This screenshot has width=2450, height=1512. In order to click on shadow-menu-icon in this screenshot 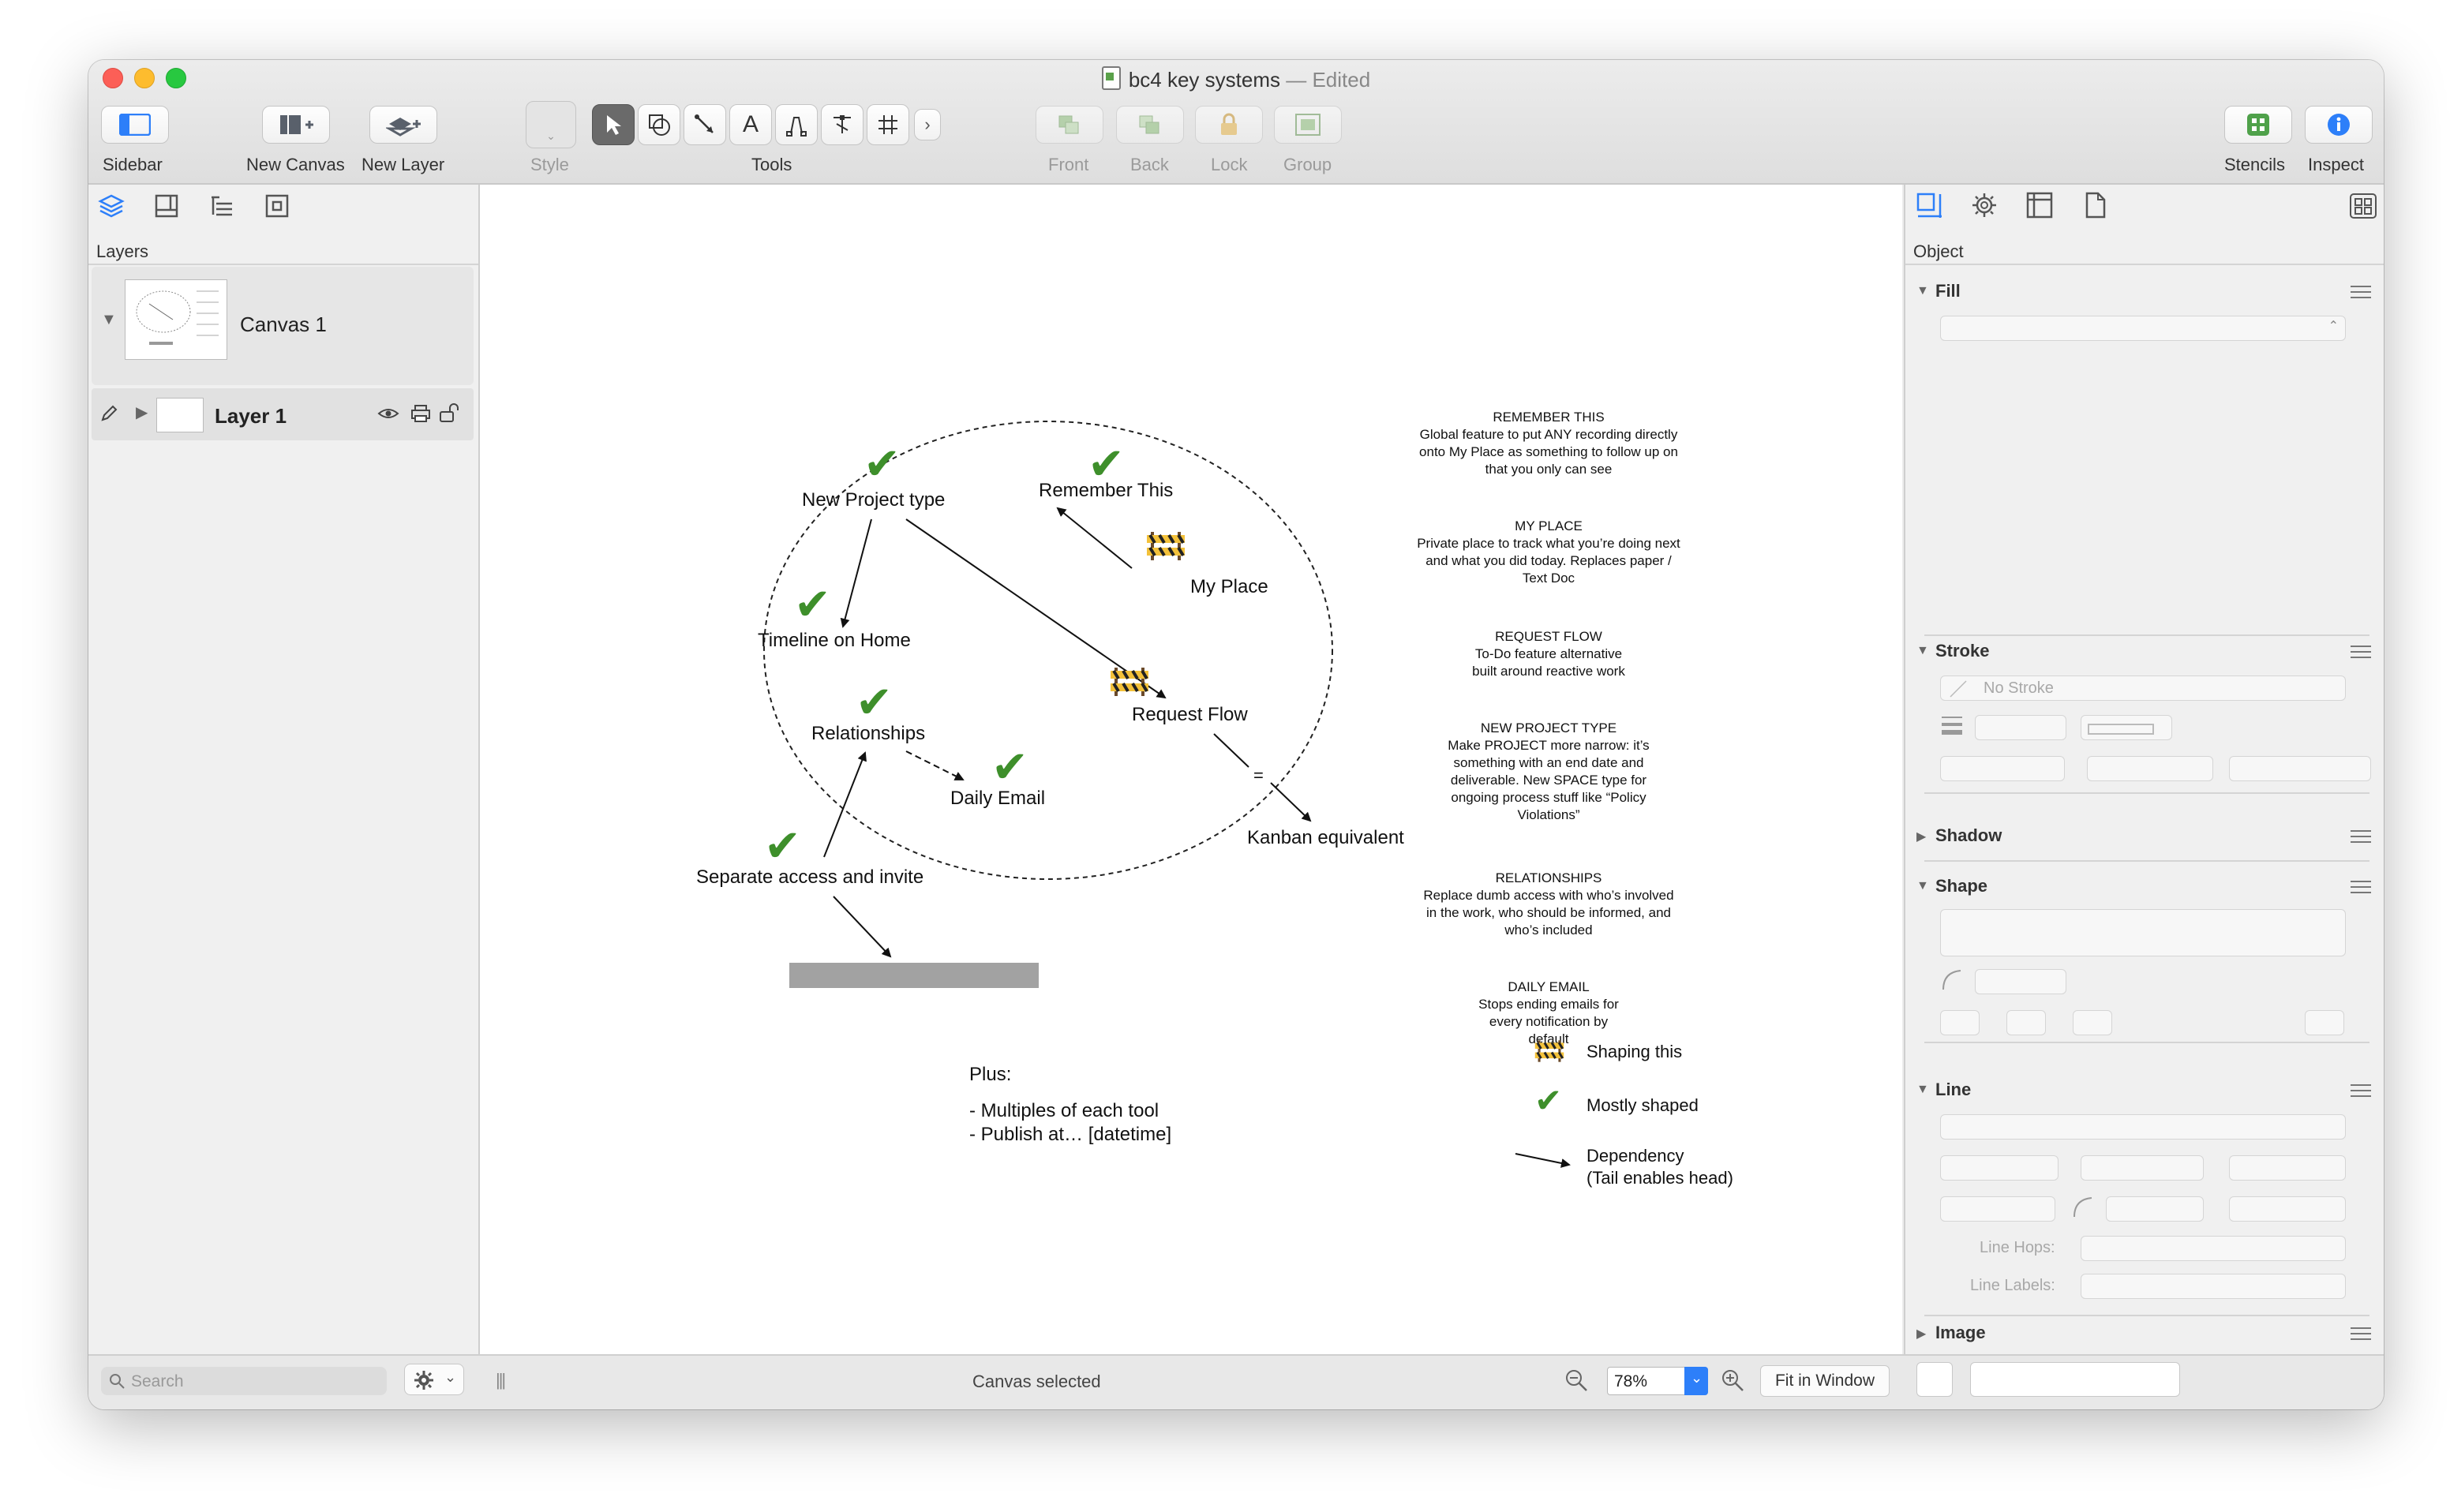, I will do `click(2361, 837)`.